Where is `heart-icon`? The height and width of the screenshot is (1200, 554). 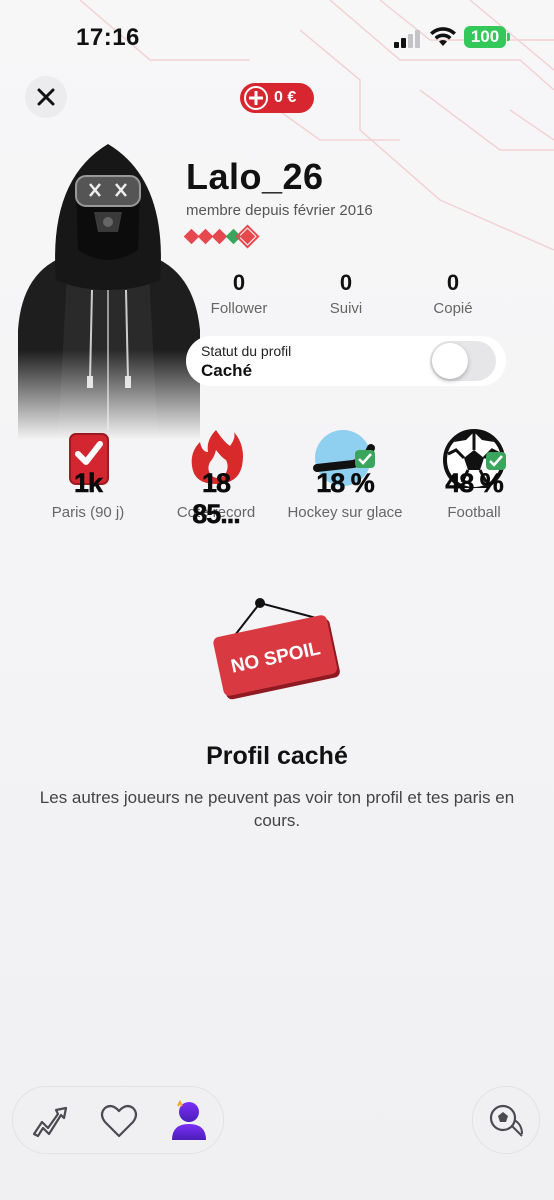
heart-icon is located at coordinates (119, 1121).